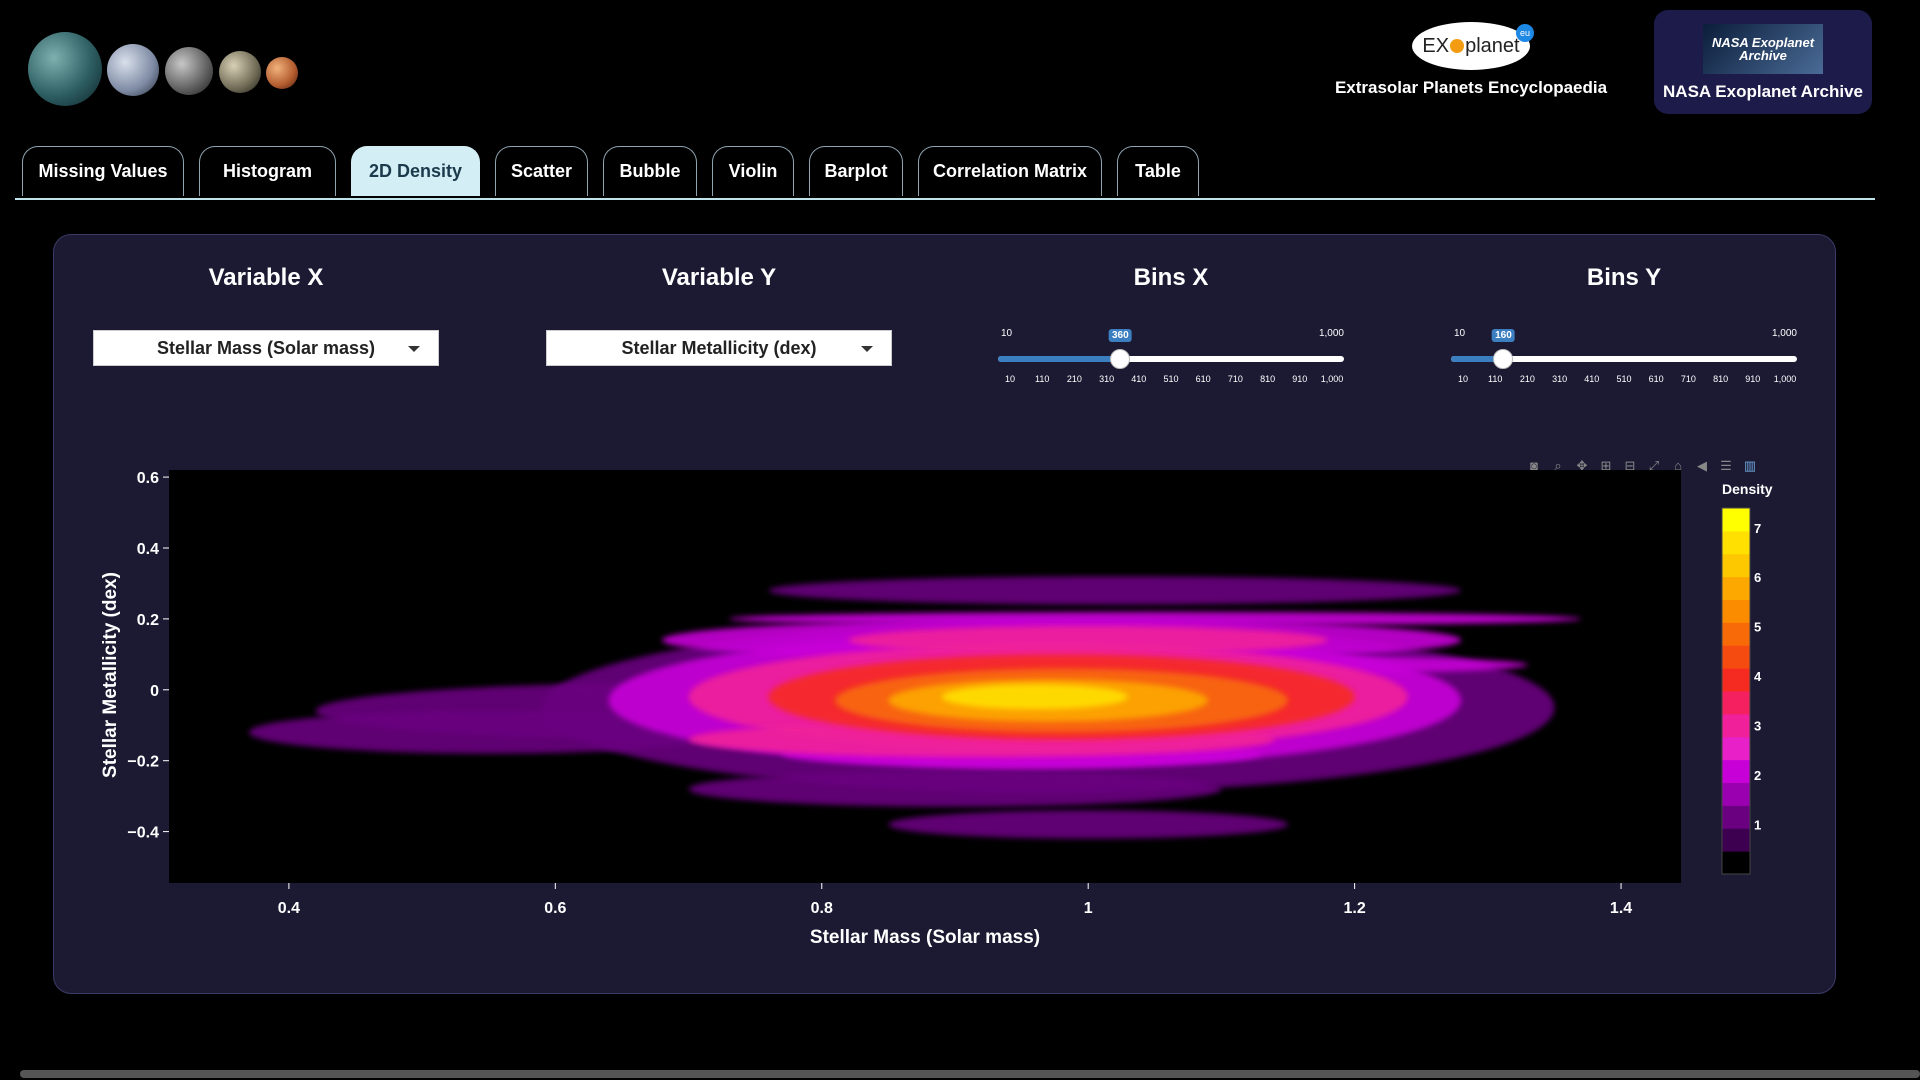 This screenshot has width=1920, height=1080. Describe the element at coordinates (1059, 359) in the screenshot. I see `slider-track` at that location.